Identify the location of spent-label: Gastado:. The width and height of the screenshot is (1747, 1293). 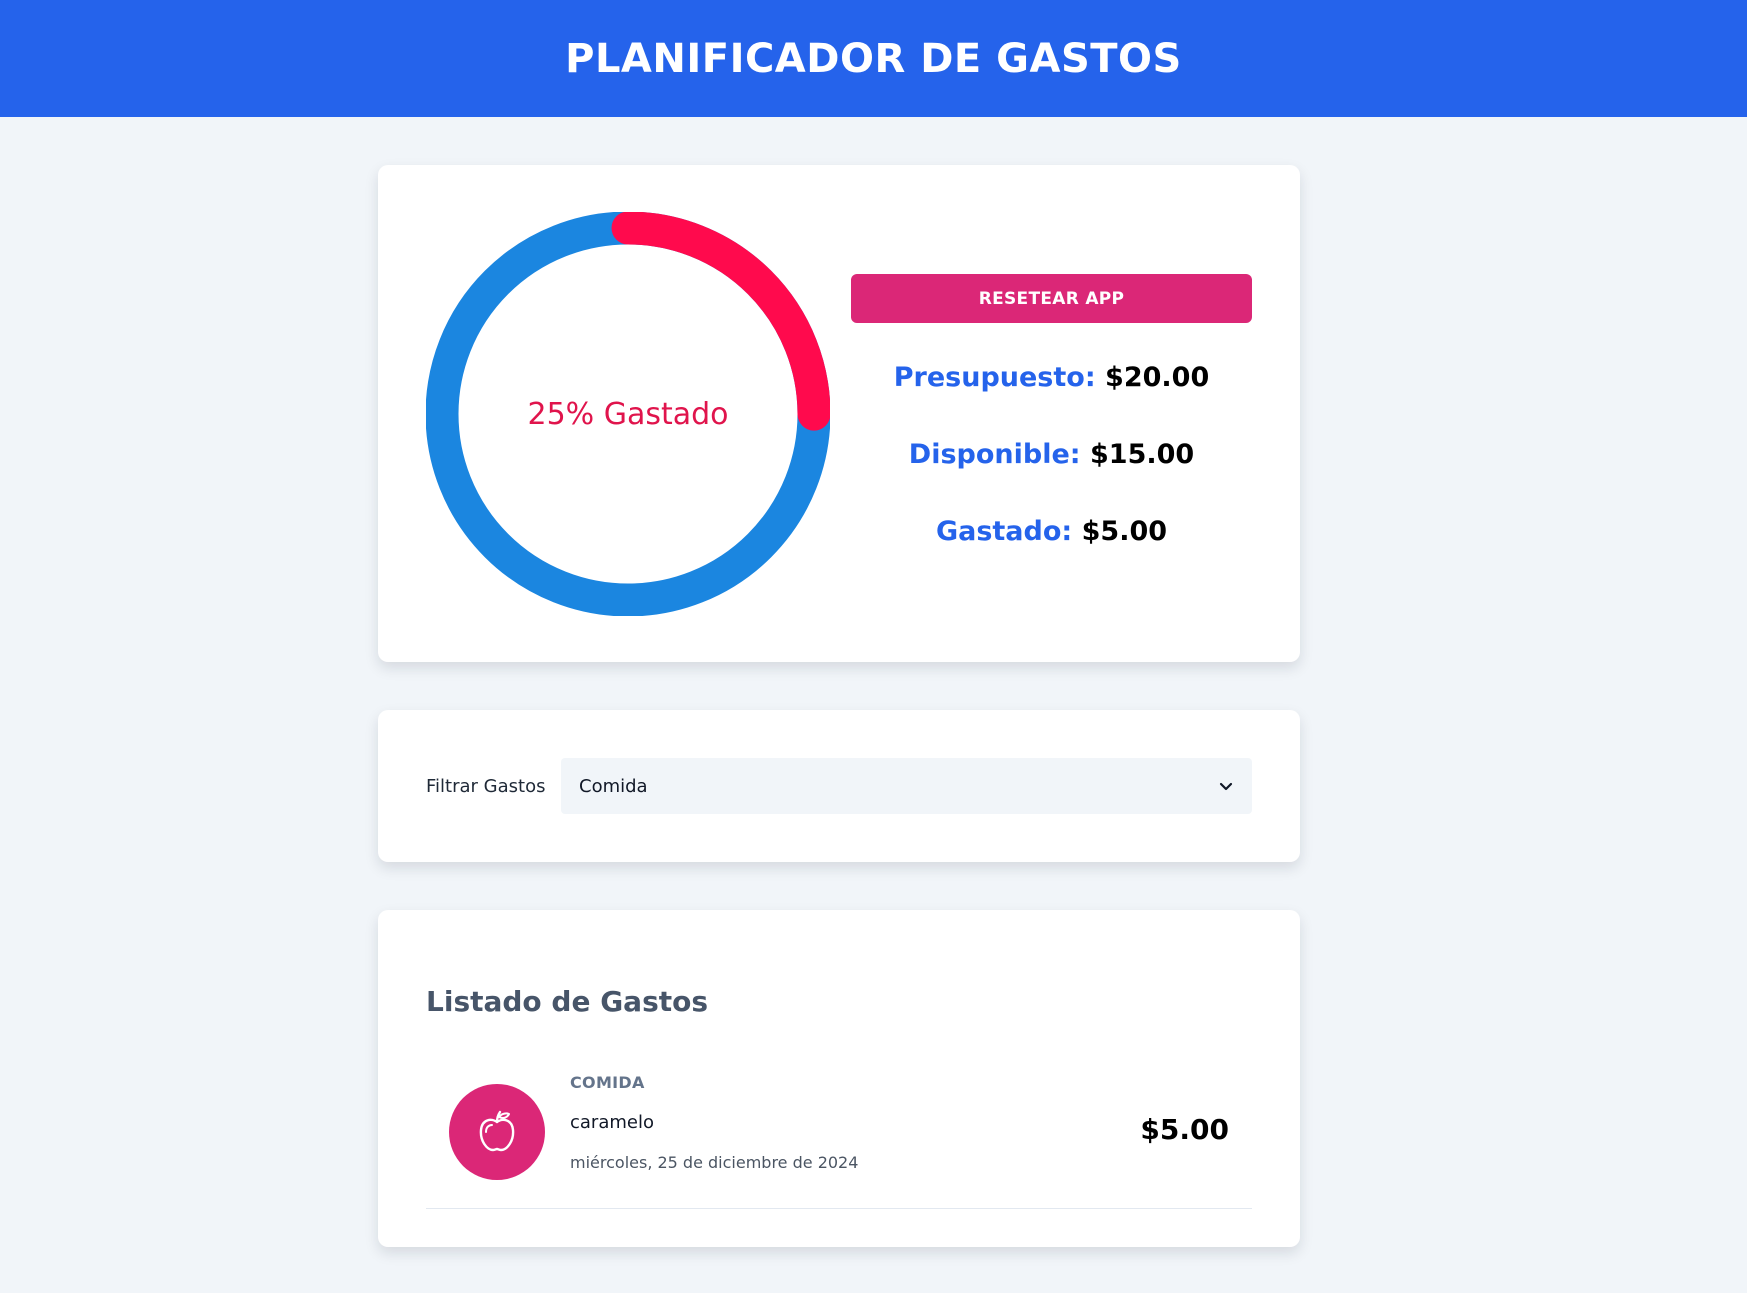
(1004, 531).